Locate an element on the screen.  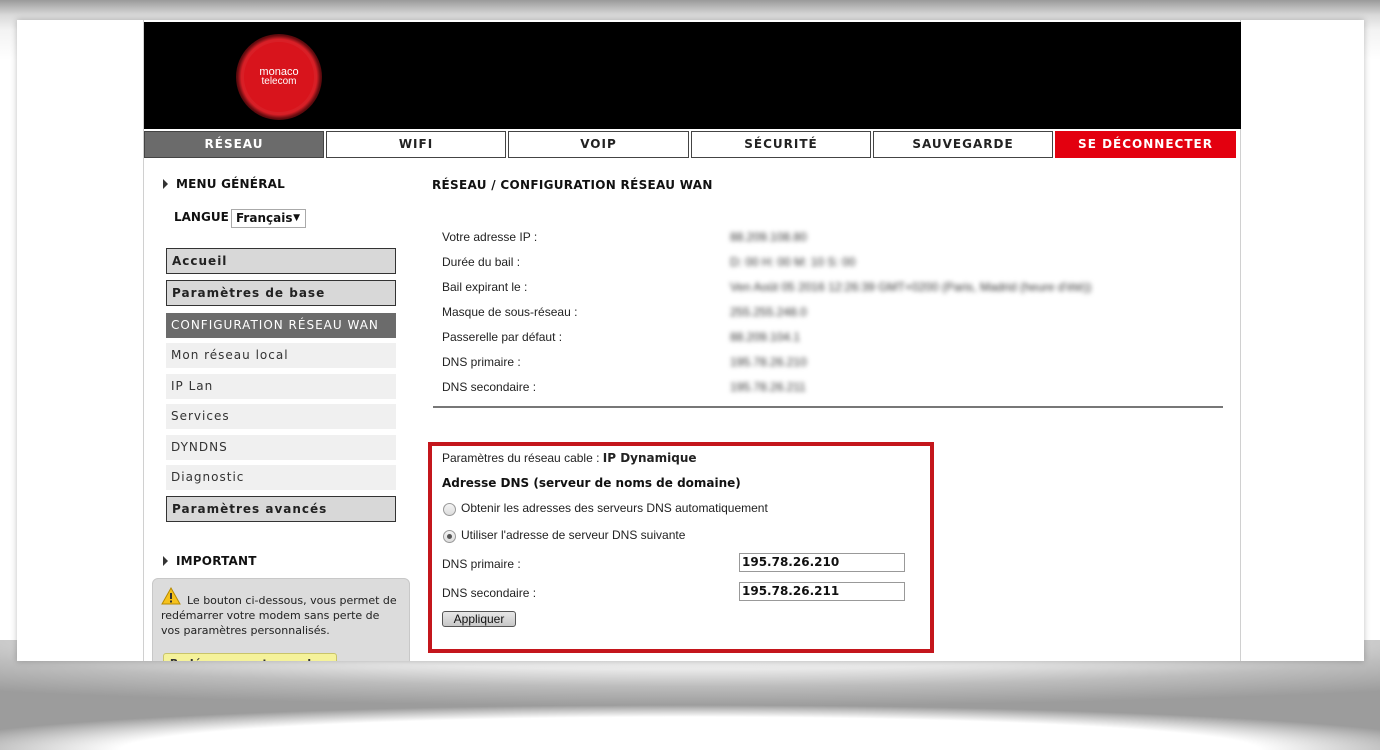
page-title: RÉSEAU / CONFIGURATION RÉSEAU WAN is located at coordinates (572, 185).